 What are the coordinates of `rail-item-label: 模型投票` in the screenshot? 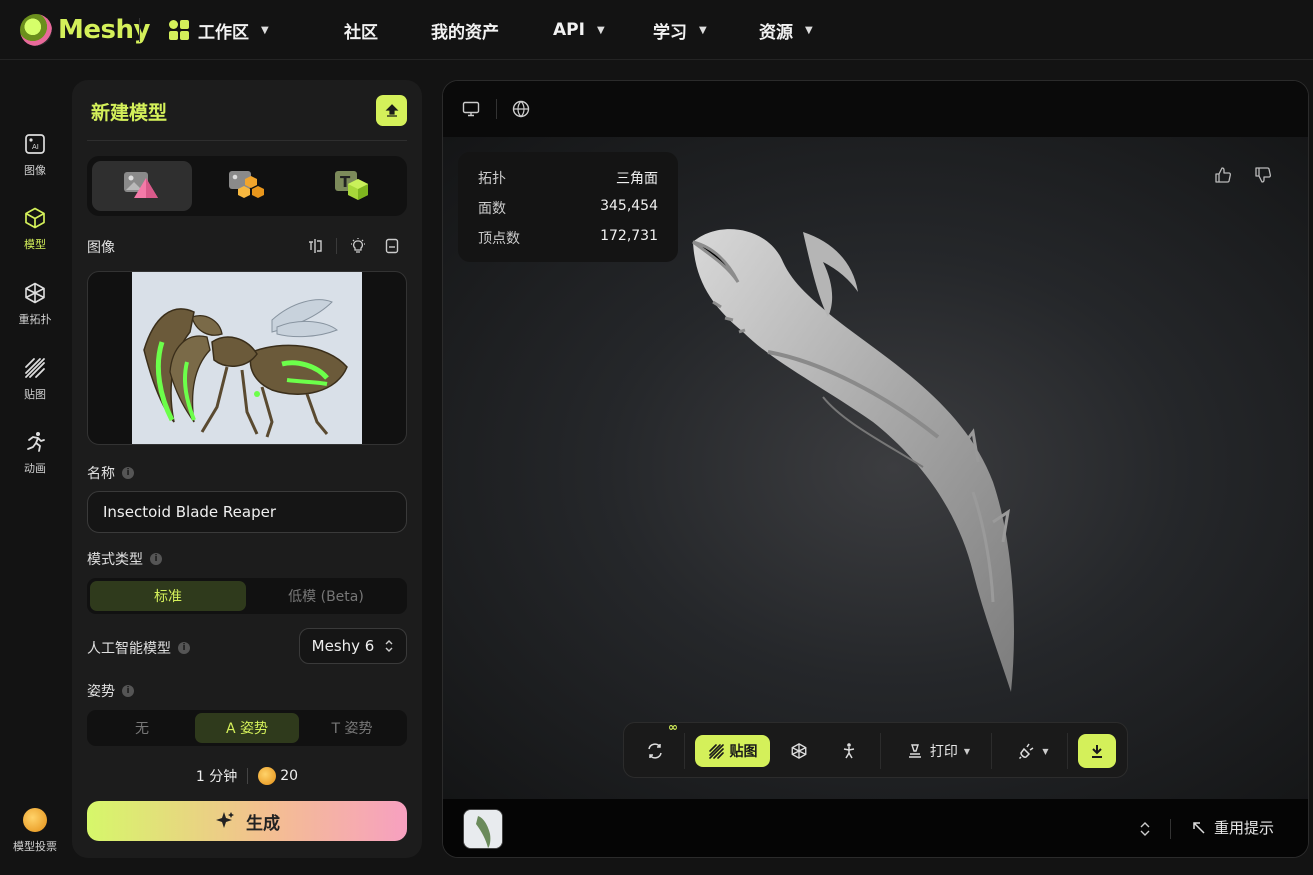 It's located at (35, 846).